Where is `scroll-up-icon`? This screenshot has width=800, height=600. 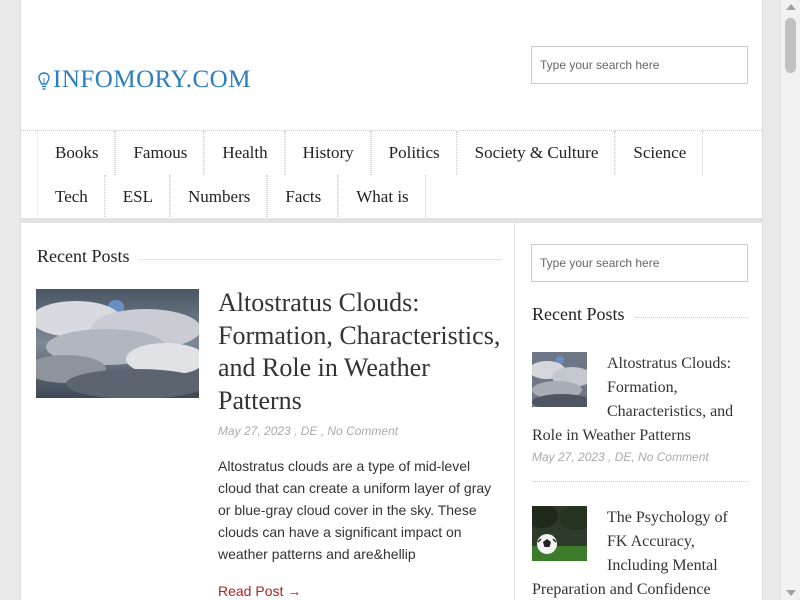
scroll-up-icon is located at coordinates (791, 7).